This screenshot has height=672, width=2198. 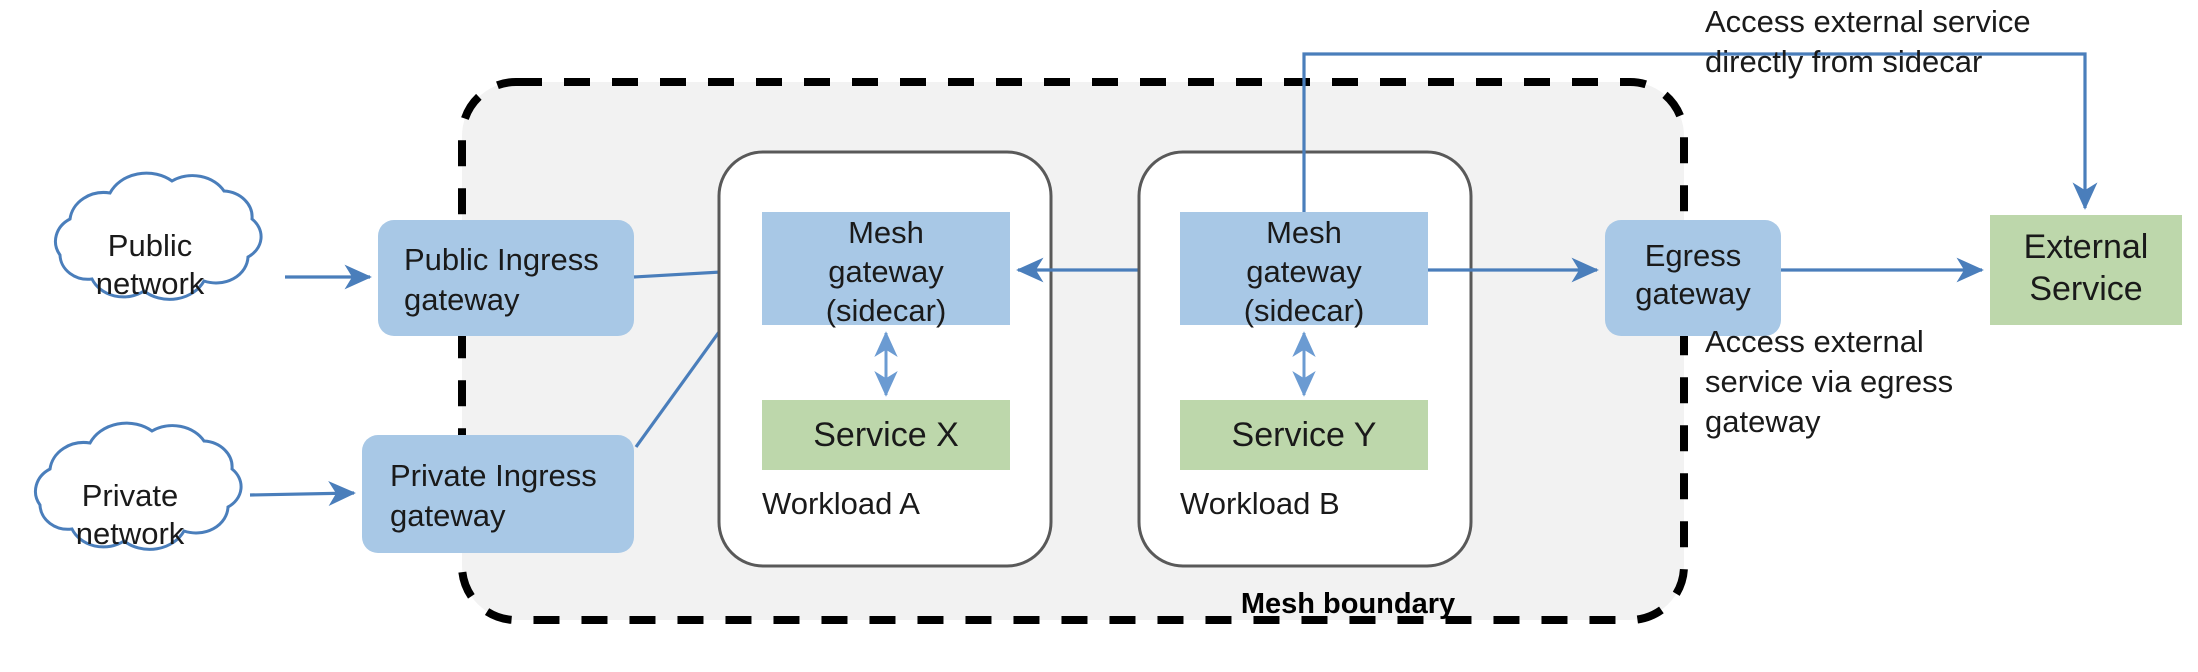 I want to click on cloud-private-network: Private network, so click(x=138, y=486).